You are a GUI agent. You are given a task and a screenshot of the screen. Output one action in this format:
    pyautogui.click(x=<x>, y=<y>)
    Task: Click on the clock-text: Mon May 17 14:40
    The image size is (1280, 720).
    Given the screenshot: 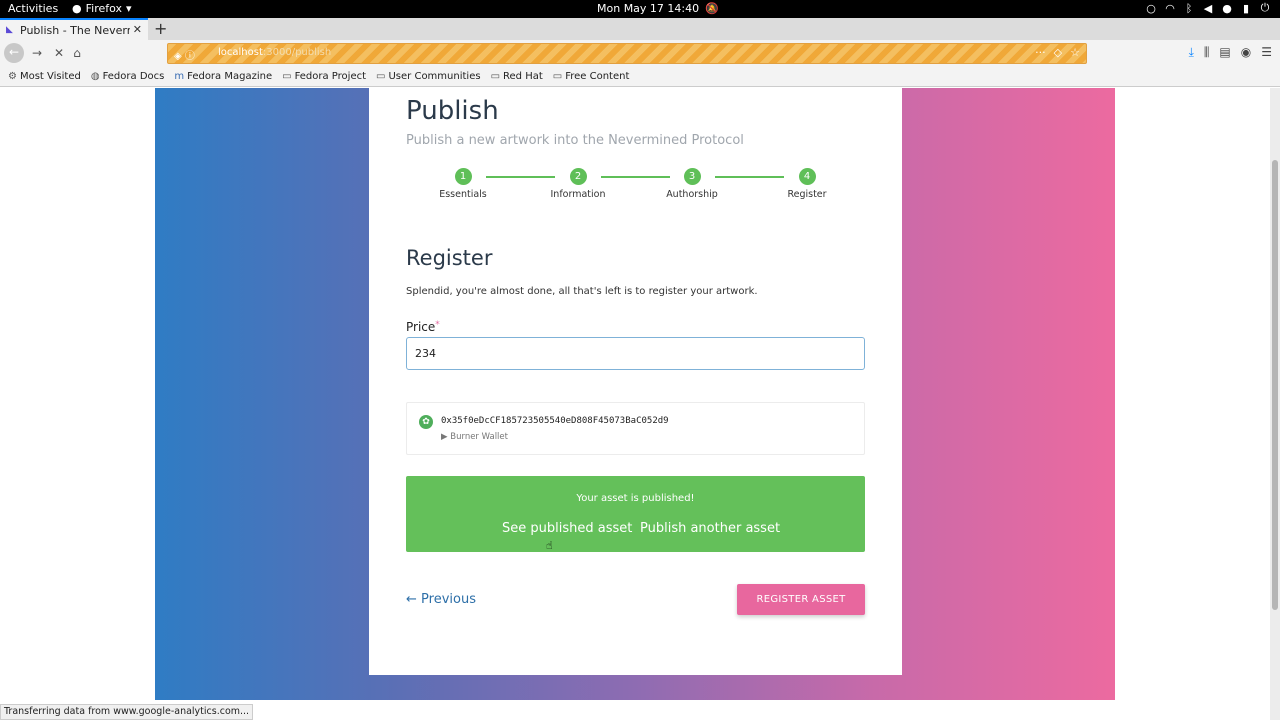 What is the action you would take?
    pyautogui.click(x=648, y=8)
    